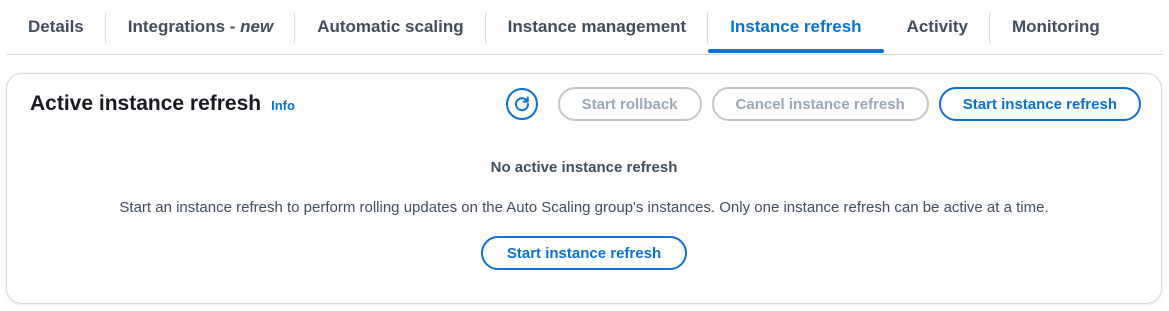 The image size is (1169, 311). What do you see at coordinates (1039, 104) in the screenshot?
I see `start-instance-refresh-button: Start instance refresh` at bounding box center [1039, 104].